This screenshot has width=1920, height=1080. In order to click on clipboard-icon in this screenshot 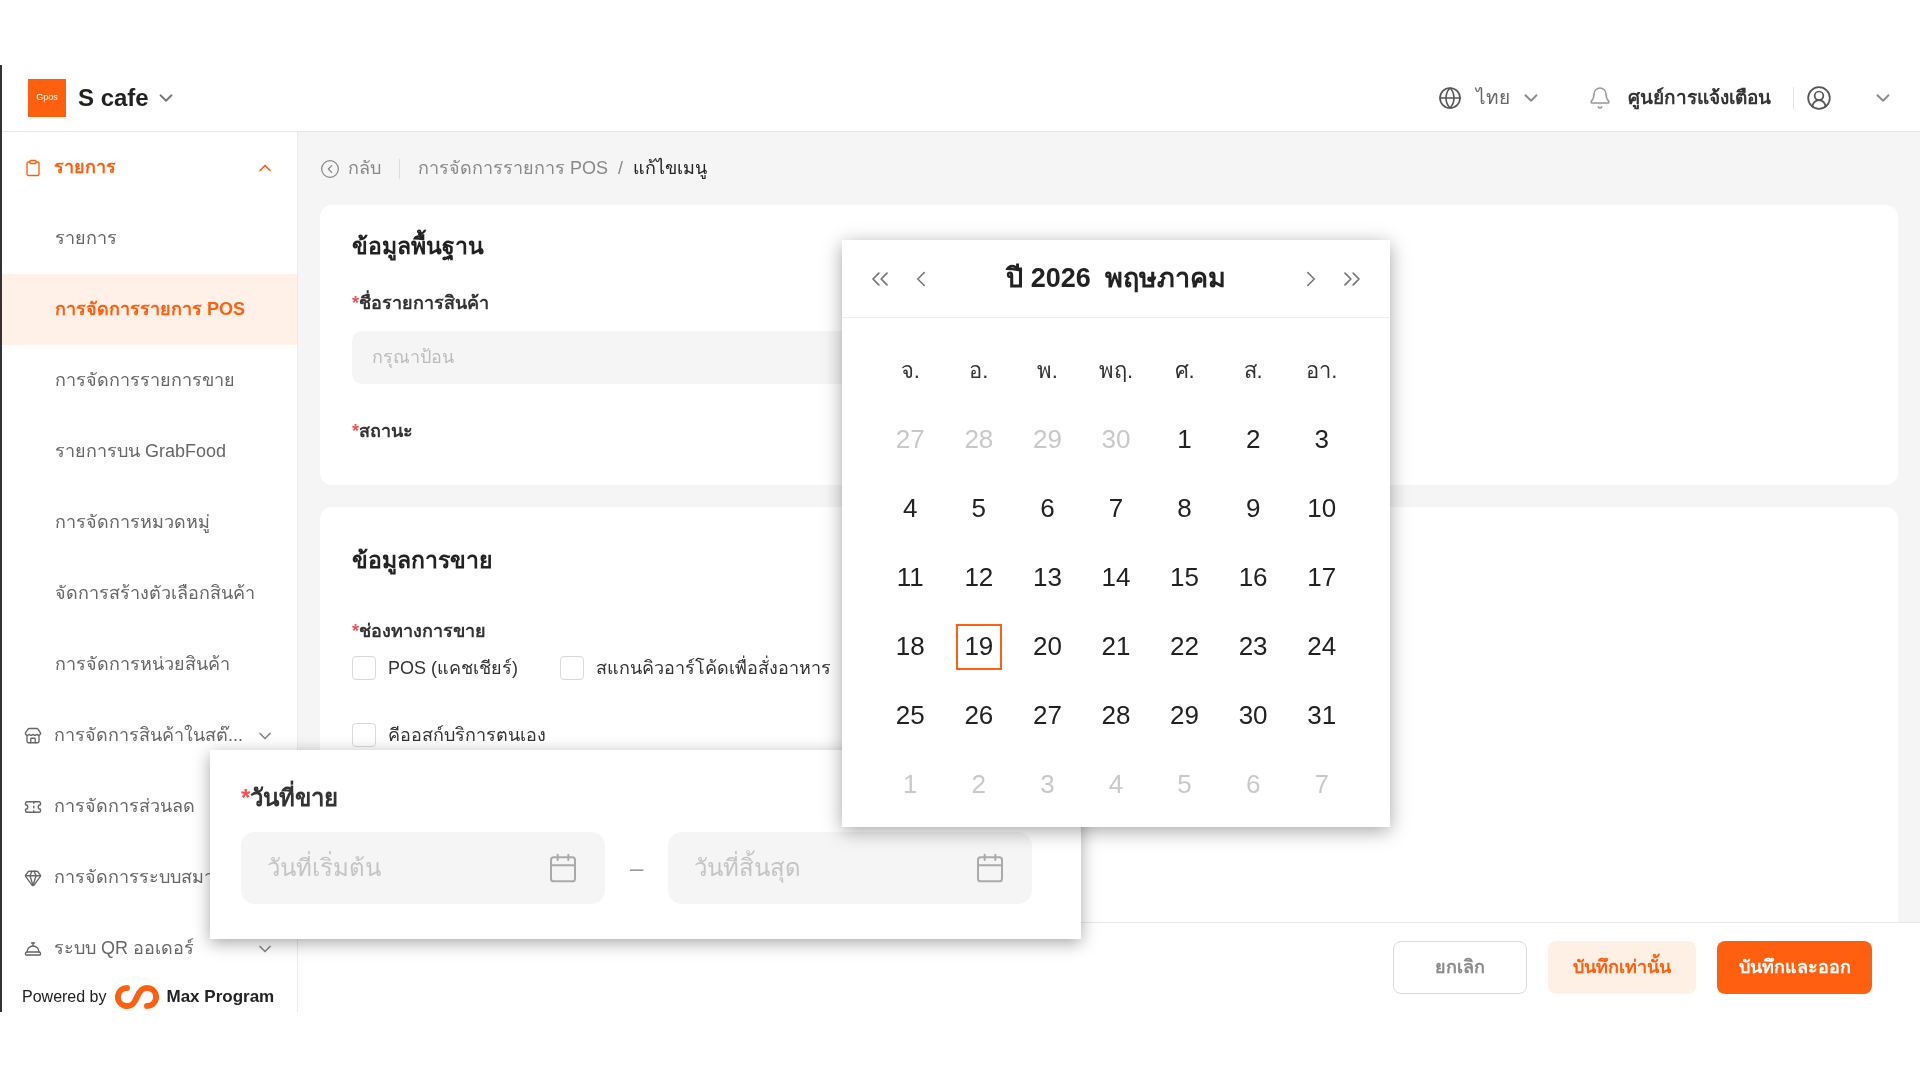, I will do `click(33, 167)`.